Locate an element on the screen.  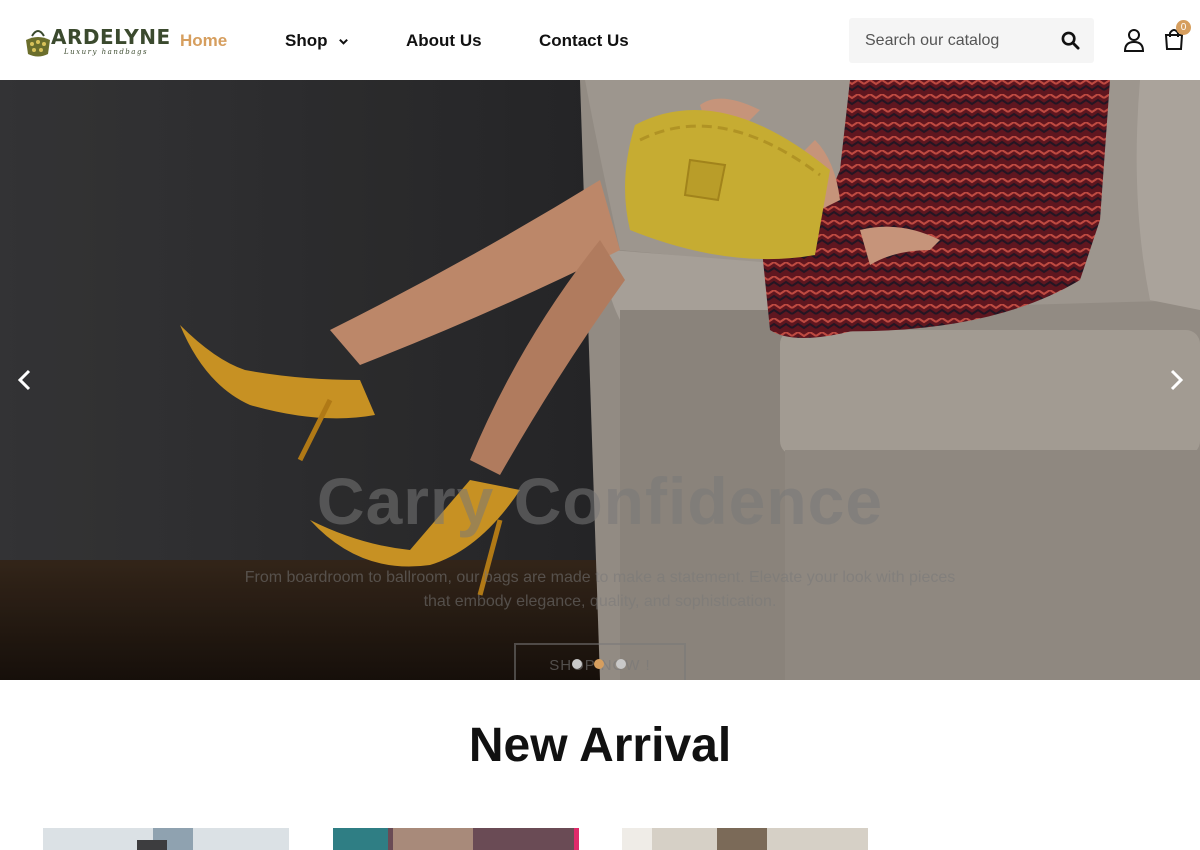
chevron-right-icon is located at coordinates (1175, 380).